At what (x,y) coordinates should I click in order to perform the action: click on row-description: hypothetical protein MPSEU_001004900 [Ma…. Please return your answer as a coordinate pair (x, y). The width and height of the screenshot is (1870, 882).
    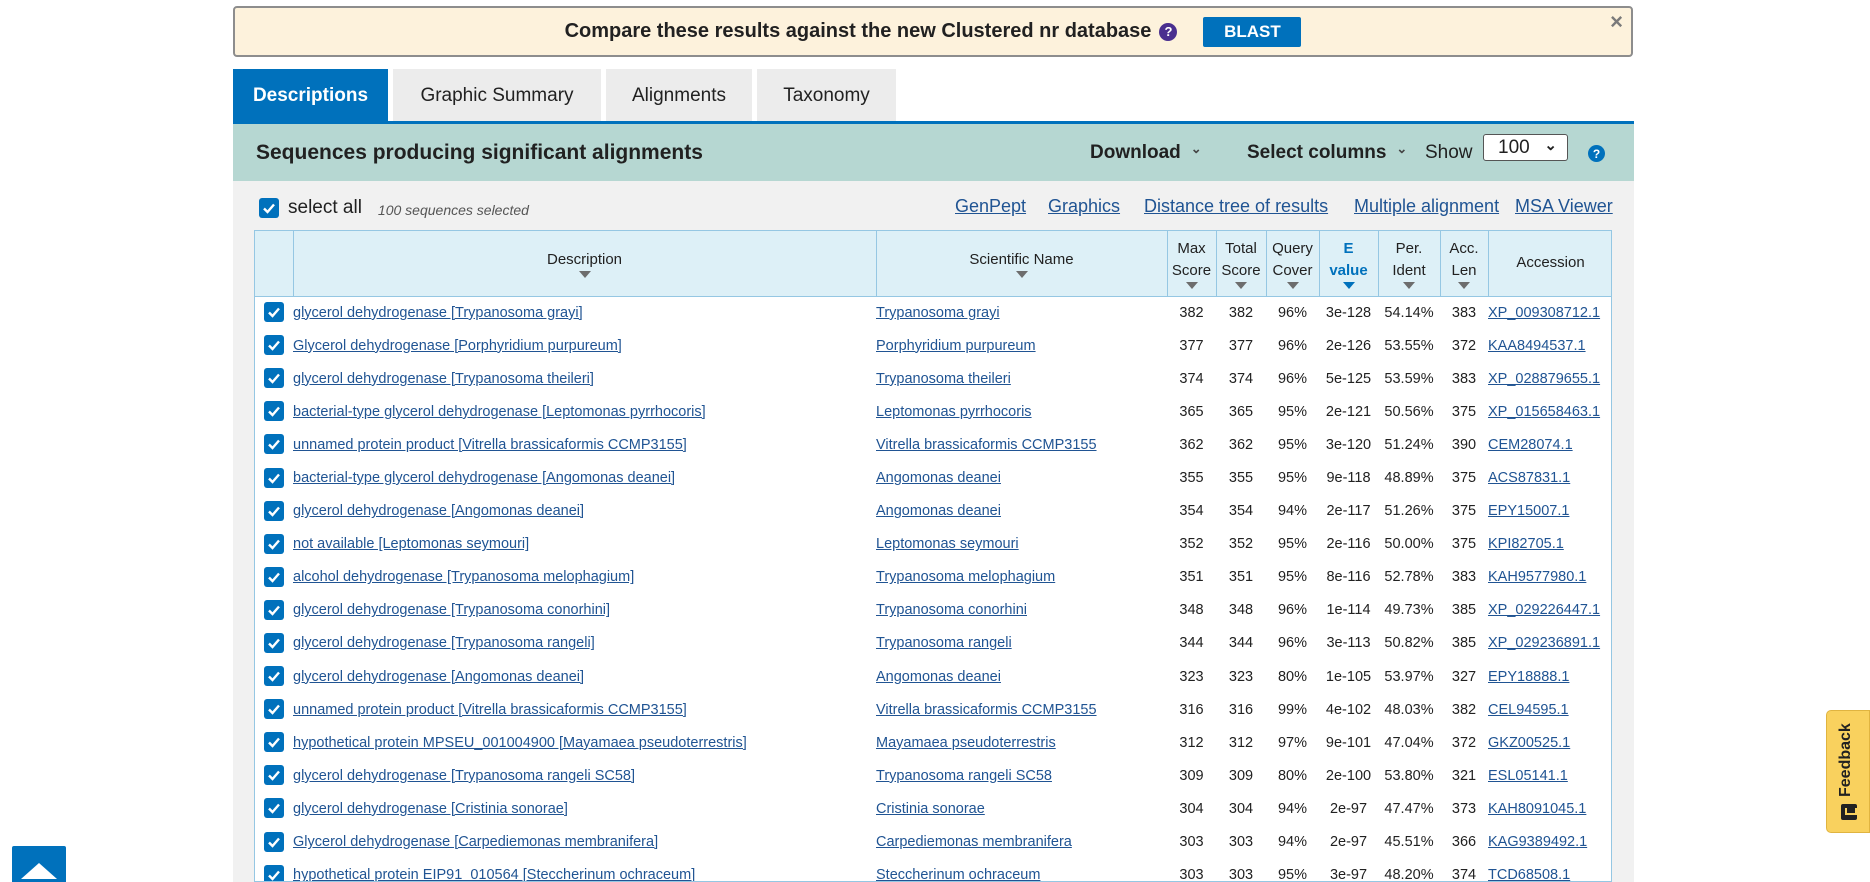
    Looking at the image, I should click on (584, 742).